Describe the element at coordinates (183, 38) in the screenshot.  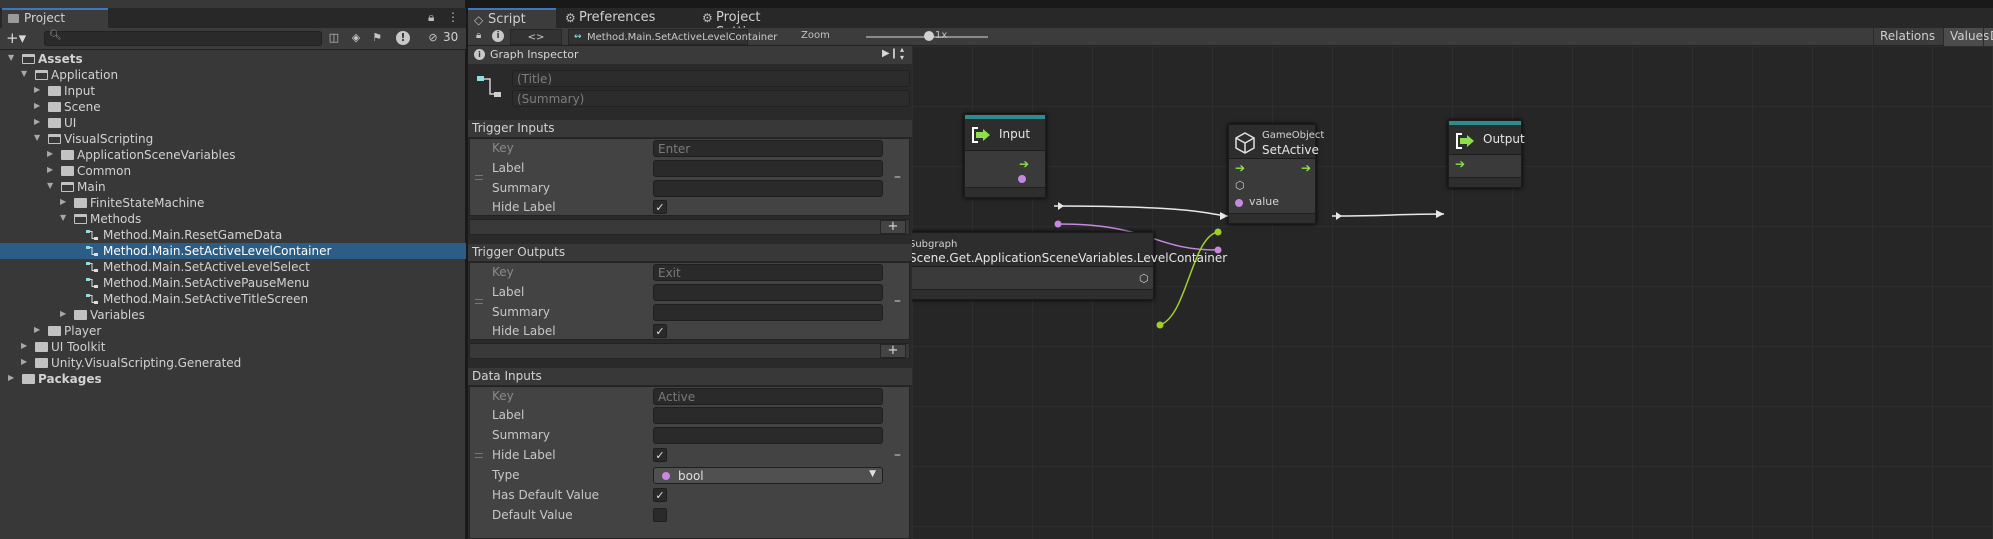
I see `search-input: 🔍︎` at that location.